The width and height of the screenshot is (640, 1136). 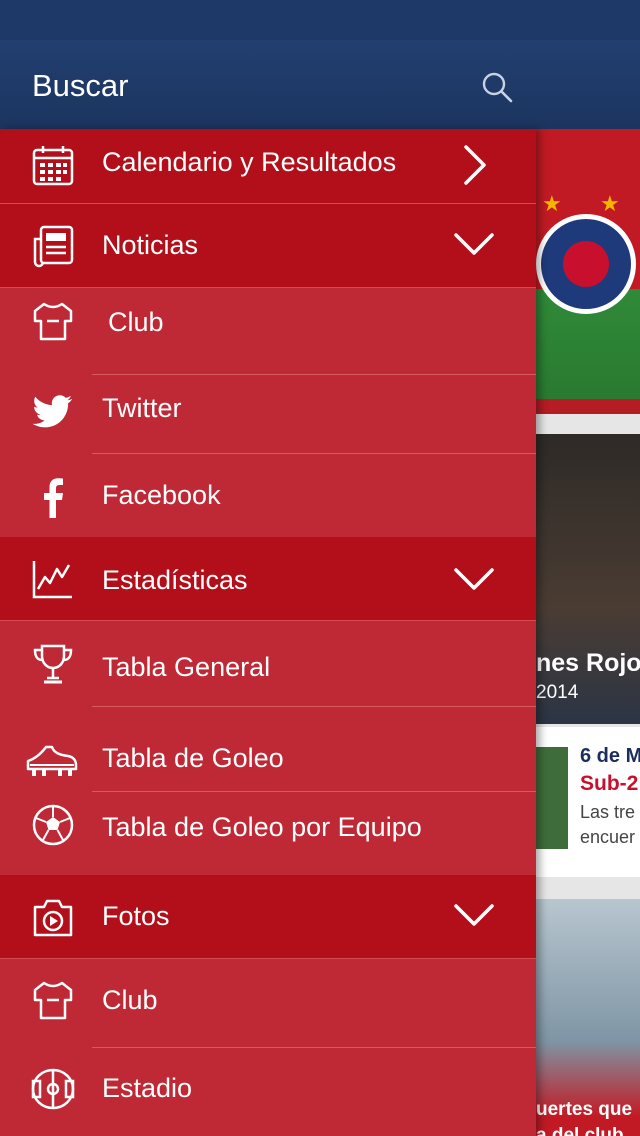 I want to click on submenu-tabla-general: Tabla General, so click(x=268, y=664).